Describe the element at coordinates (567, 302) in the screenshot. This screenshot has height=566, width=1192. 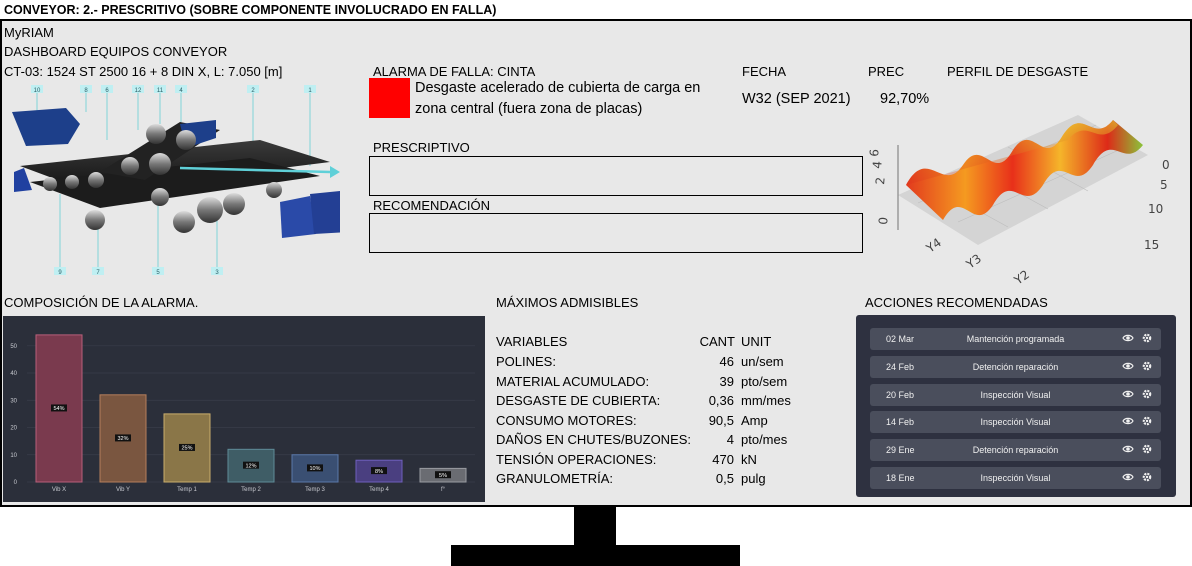
I see `maximos-label: MÁXIMOS ADMISIBLES` at that location.